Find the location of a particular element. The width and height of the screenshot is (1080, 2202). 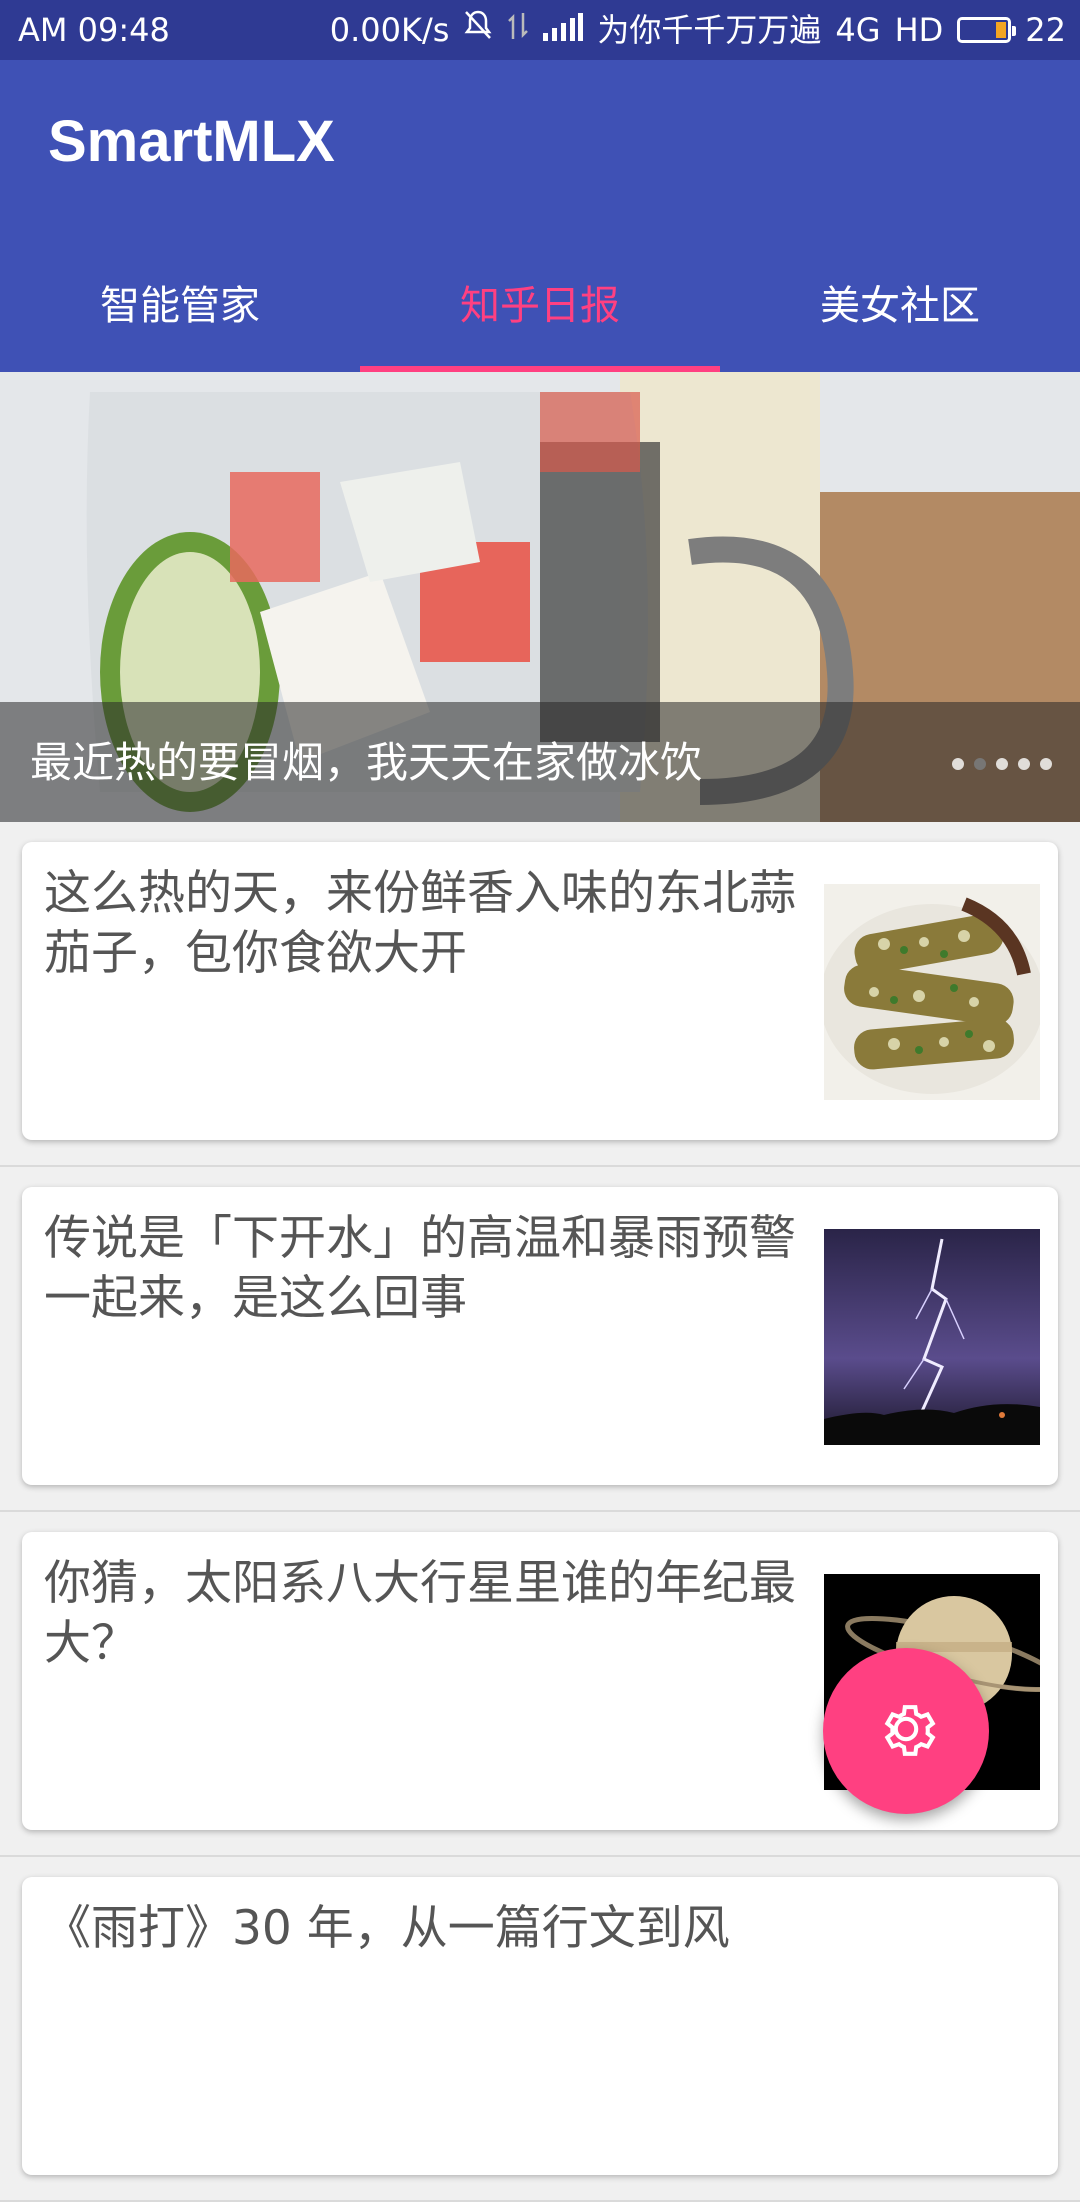

bell-off-icon is located at coordinates (478, 30).